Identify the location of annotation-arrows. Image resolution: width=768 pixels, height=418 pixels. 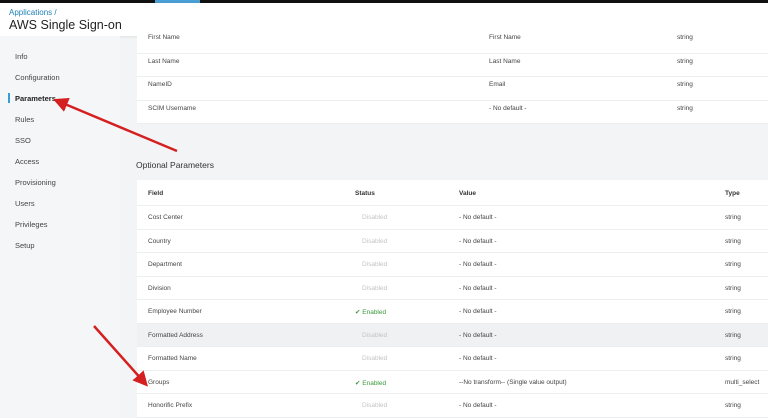
(115, 242).